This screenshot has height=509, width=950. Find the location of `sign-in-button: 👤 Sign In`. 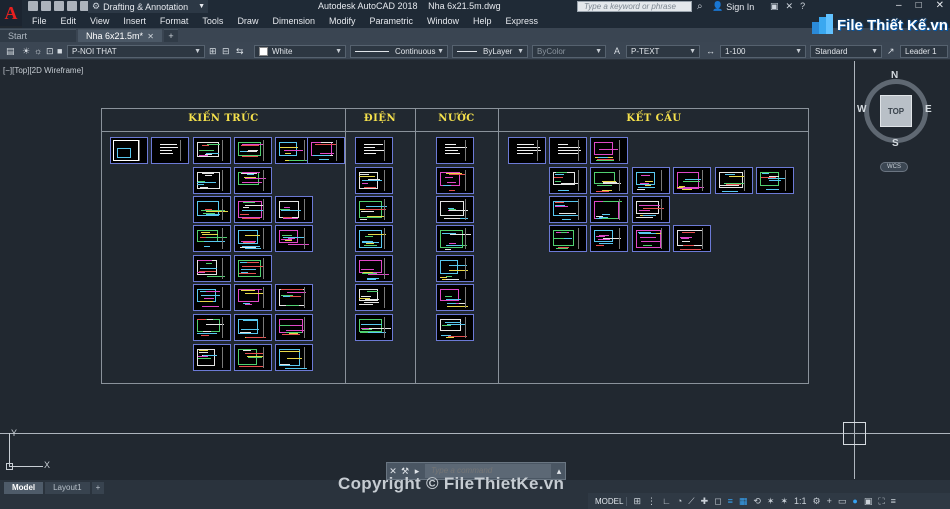

sign-in-button: 👤 Sign In is located at coordinates (733, 6).